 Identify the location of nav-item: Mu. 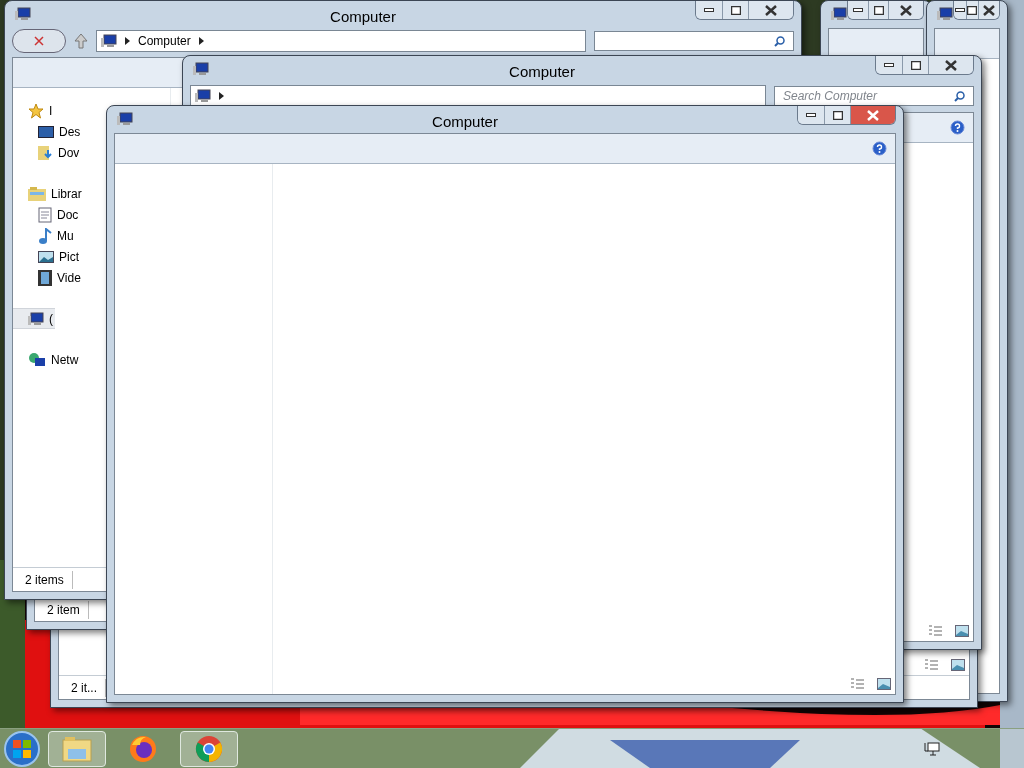
(44, 235).